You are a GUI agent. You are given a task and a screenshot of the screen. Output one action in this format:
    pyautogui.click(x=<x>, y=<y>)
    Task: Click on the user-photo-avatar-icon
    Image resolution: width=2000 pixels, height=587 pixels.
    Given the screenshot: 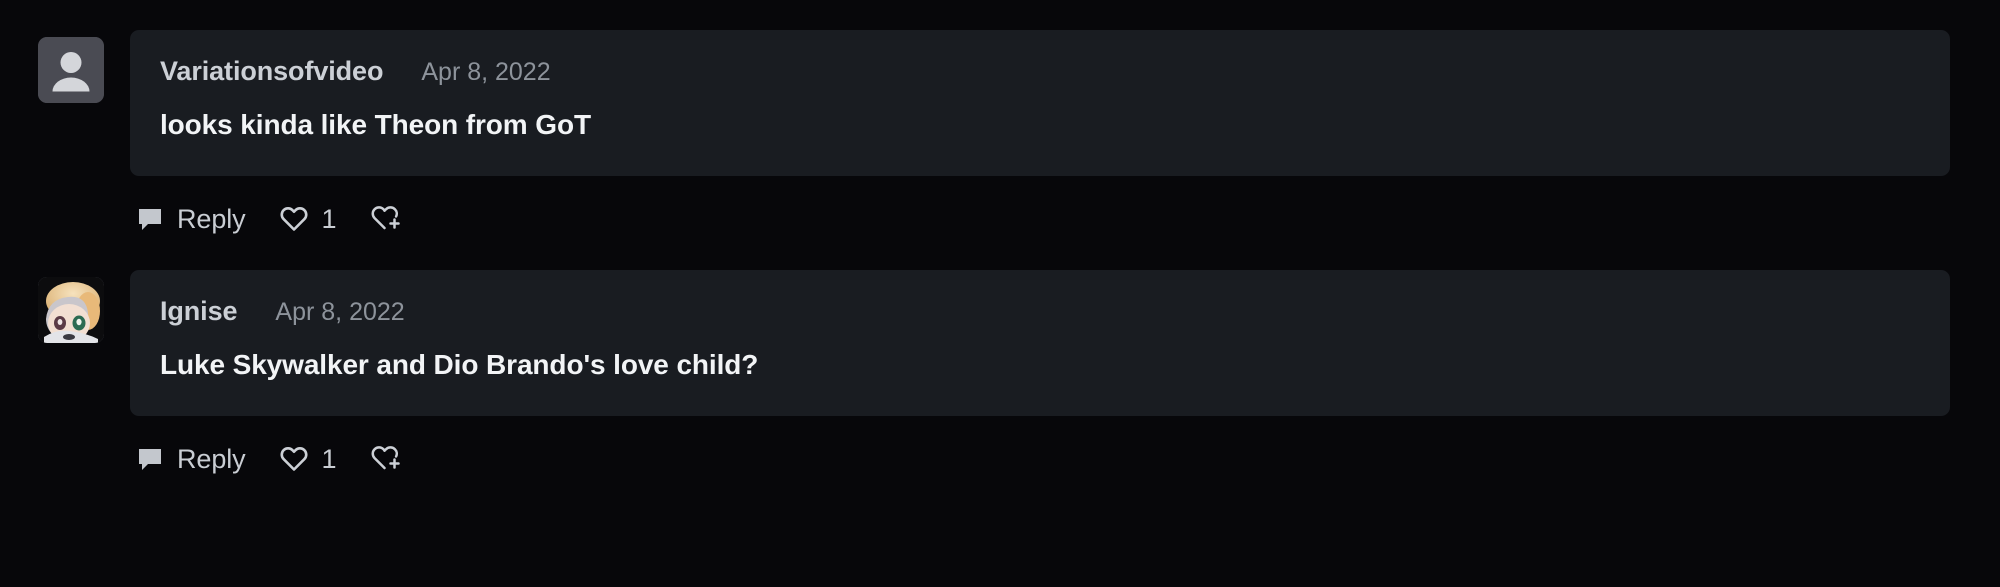 What is the action you would take?
    pyautogui.click(x=71, y=310)
    